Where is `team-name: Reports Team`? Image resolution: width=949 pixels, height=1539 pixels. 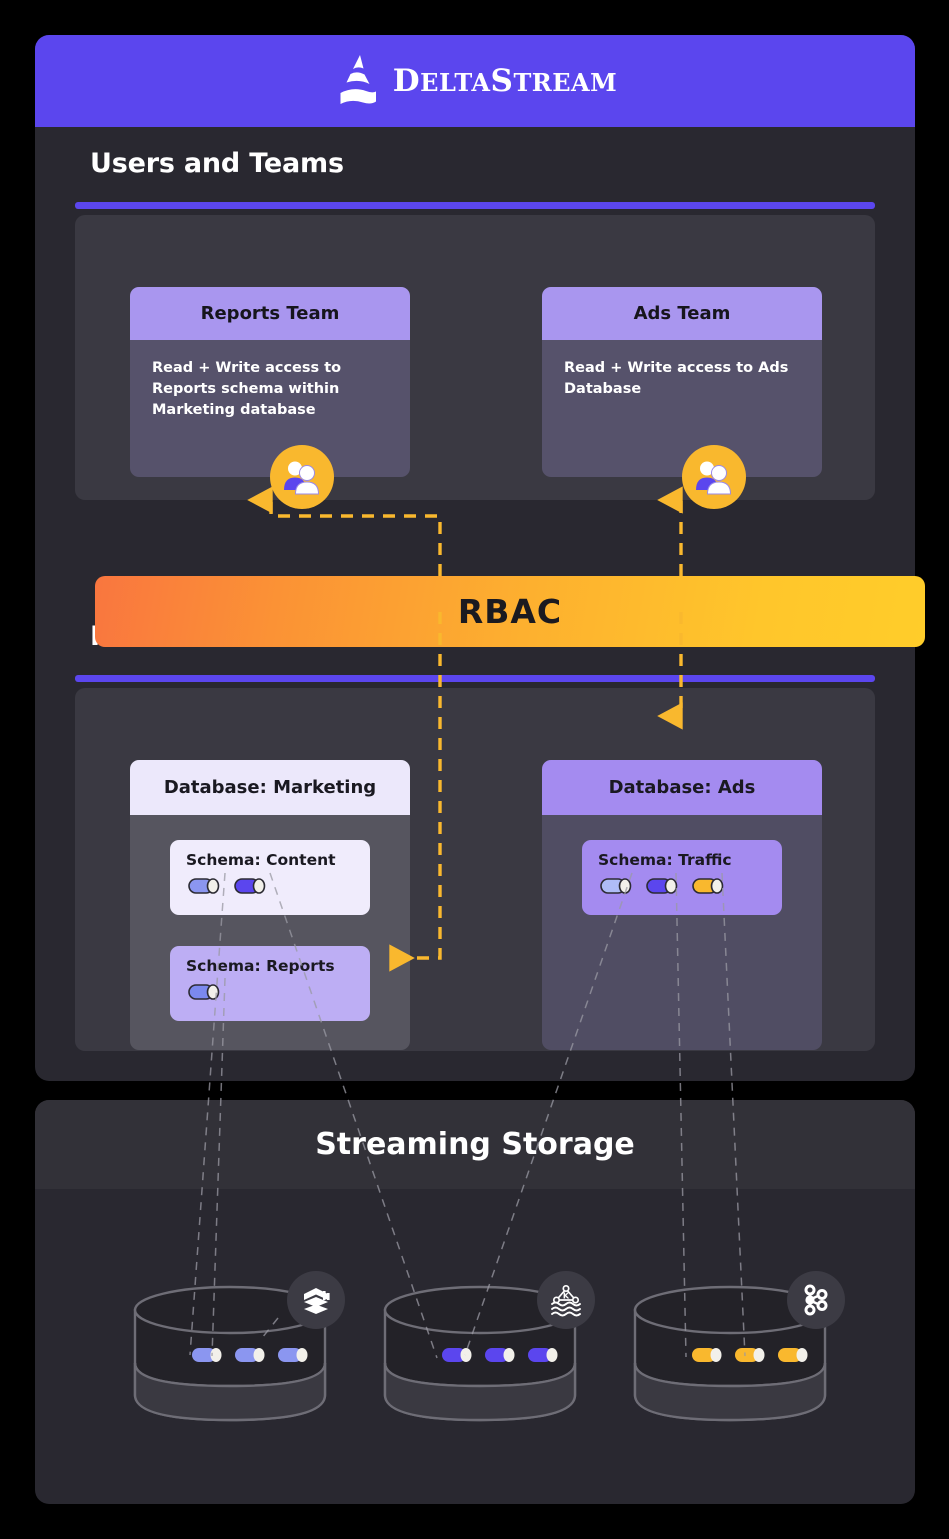 team-name: Reports Team is located at coordinates (270, 313).